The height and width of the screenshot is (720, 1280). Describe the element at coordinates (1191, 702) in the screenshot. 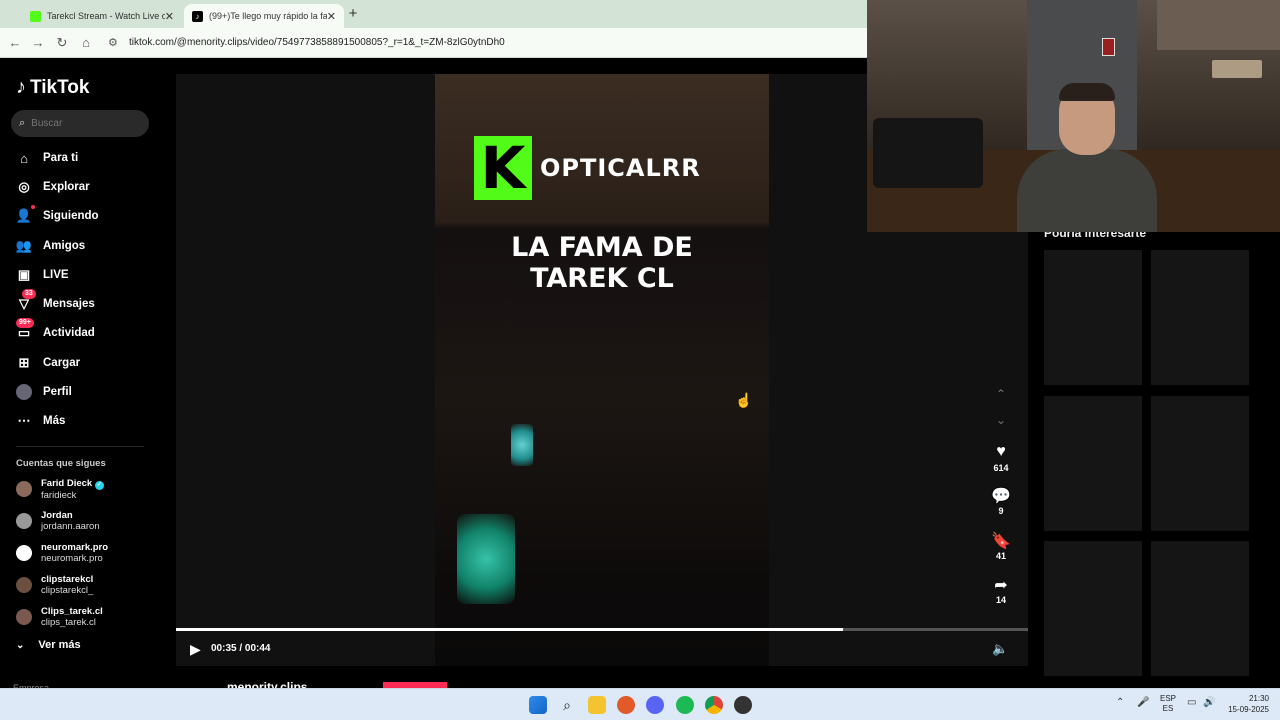

I see `network-icon: ▭` at that location.